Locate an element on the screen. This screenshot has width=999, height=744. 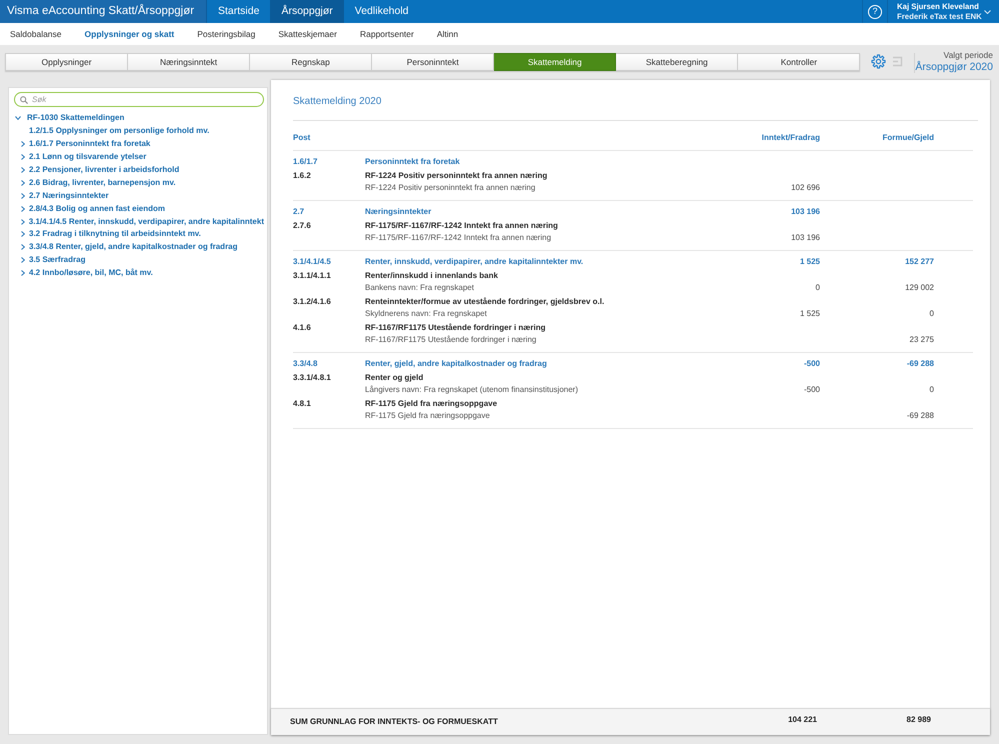
chevron-down-icon is located at coordinates (18, 118).